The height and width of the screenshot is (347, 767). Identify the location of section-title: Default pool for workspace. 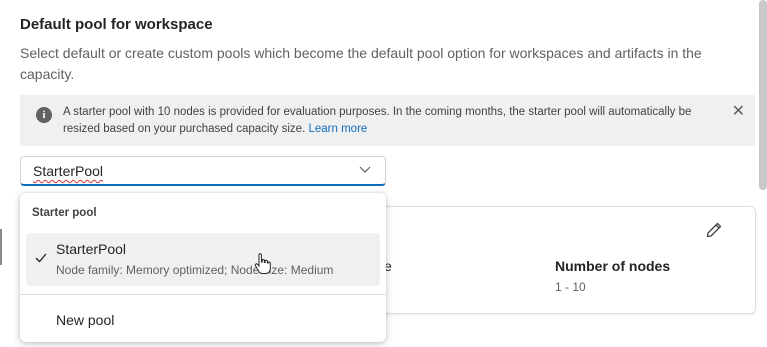
(116, 24).